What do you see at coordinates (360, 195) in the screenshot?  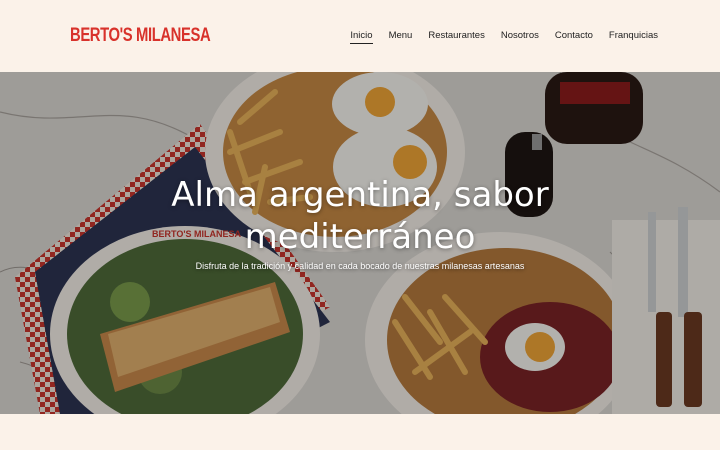 I see `hero-title-line1: Alma argentina, sabor` at bounding box center [360, 195].